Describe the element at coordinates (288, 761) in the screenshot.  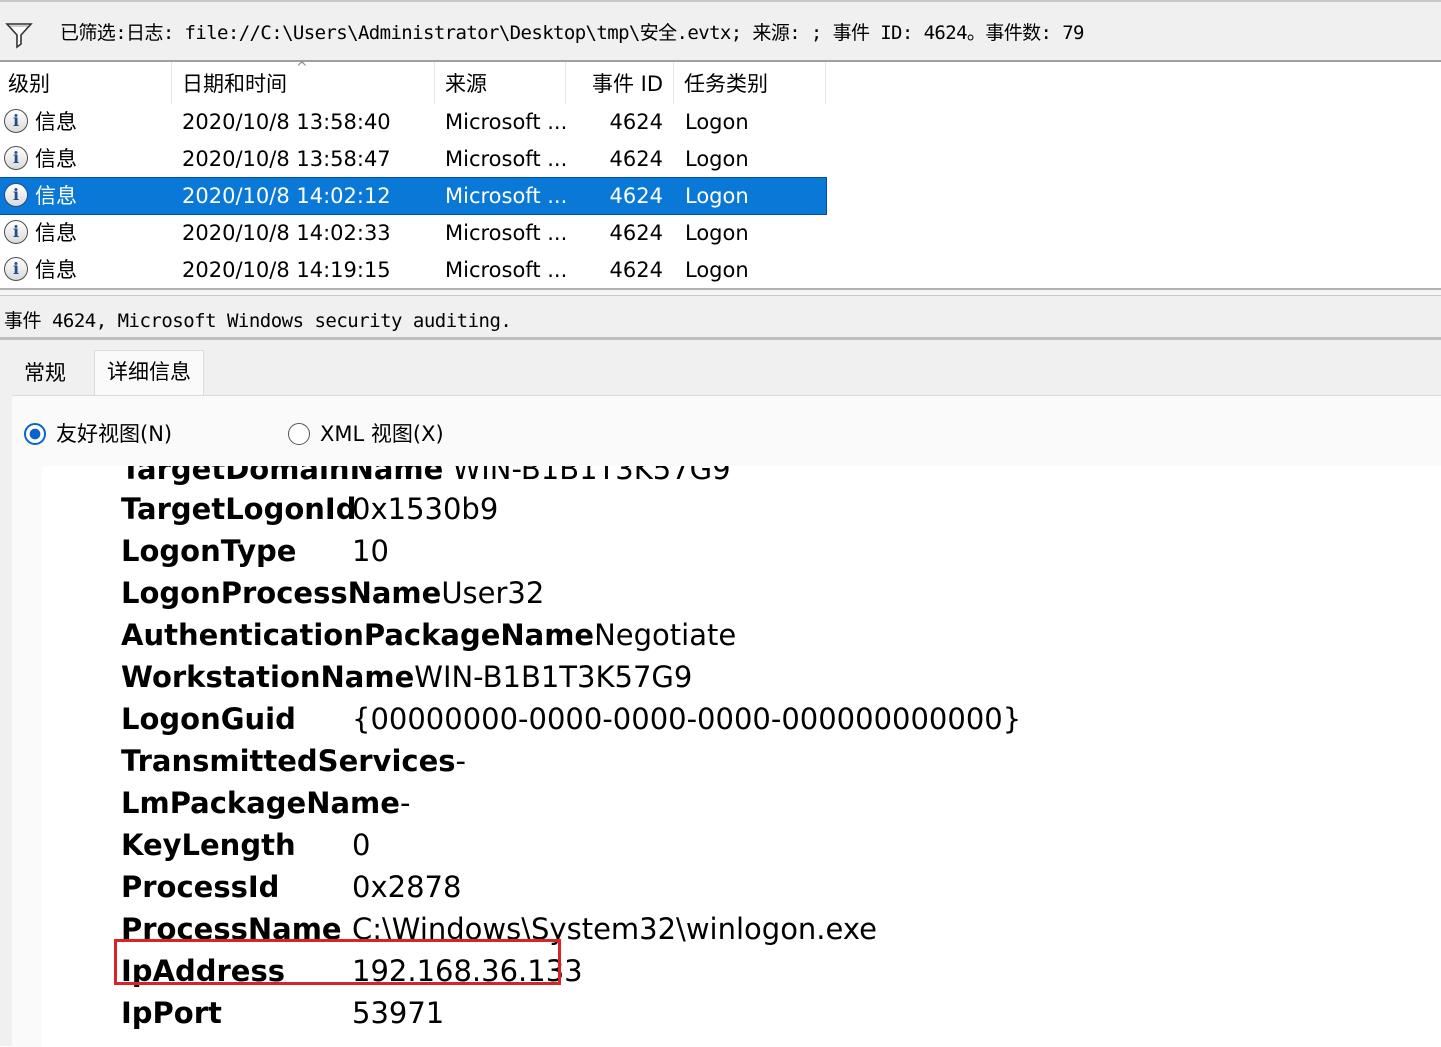
I see `detail-key: TransmittedServices` at that location.